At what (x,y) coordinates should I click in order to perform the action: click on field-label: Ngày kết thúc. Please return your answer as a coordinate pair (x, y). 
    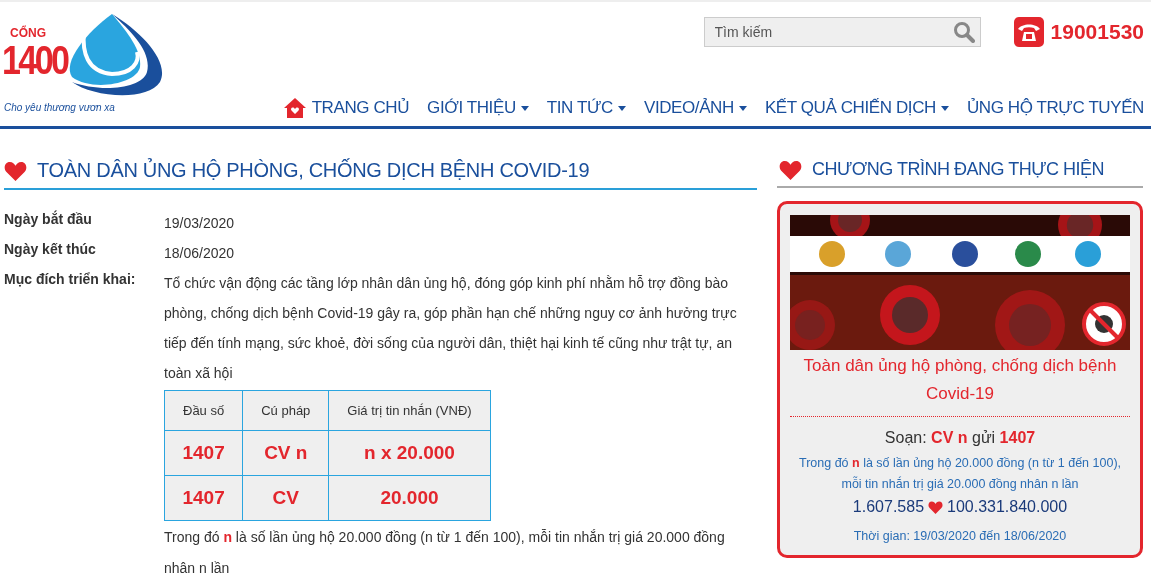
    Looking at the image, I should click on (50, 249).